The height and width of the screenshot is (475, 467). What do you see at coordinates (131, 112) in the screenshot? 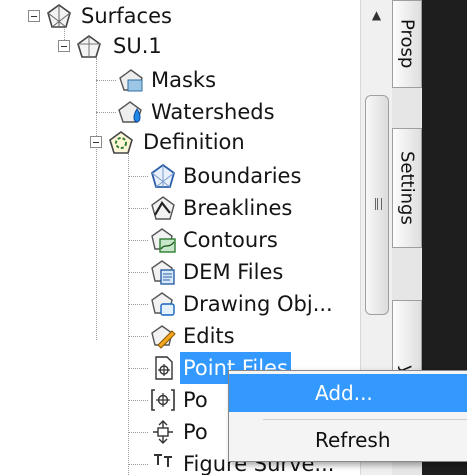
I see `watersheds-icon` at bounding box center [131, 112].